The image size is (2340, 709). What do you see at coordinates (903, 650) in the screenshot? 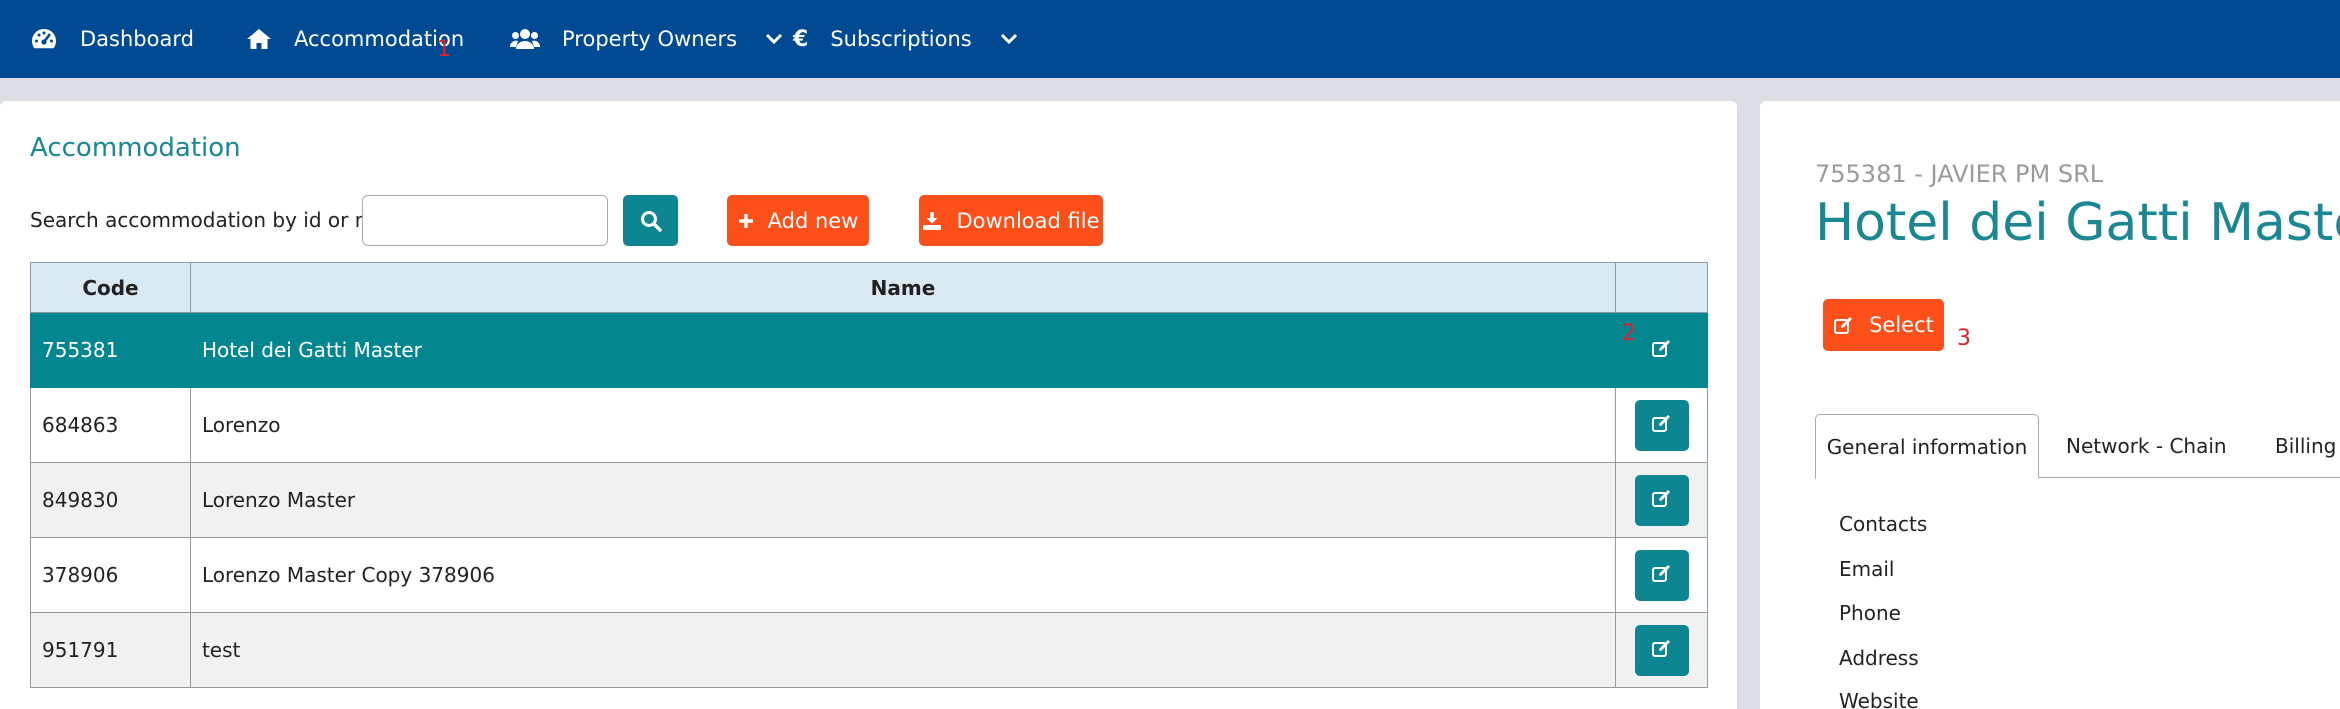
I see `cell-name: test` at bounding box center [903, 650].